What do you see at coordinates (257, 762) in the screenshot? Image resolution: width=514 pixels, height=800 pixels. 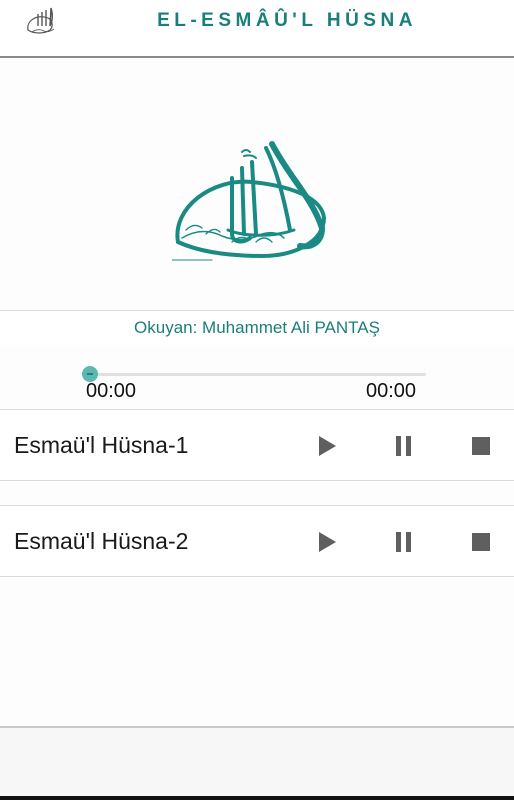 I see `footer-area` at bounding box center [257, 762].